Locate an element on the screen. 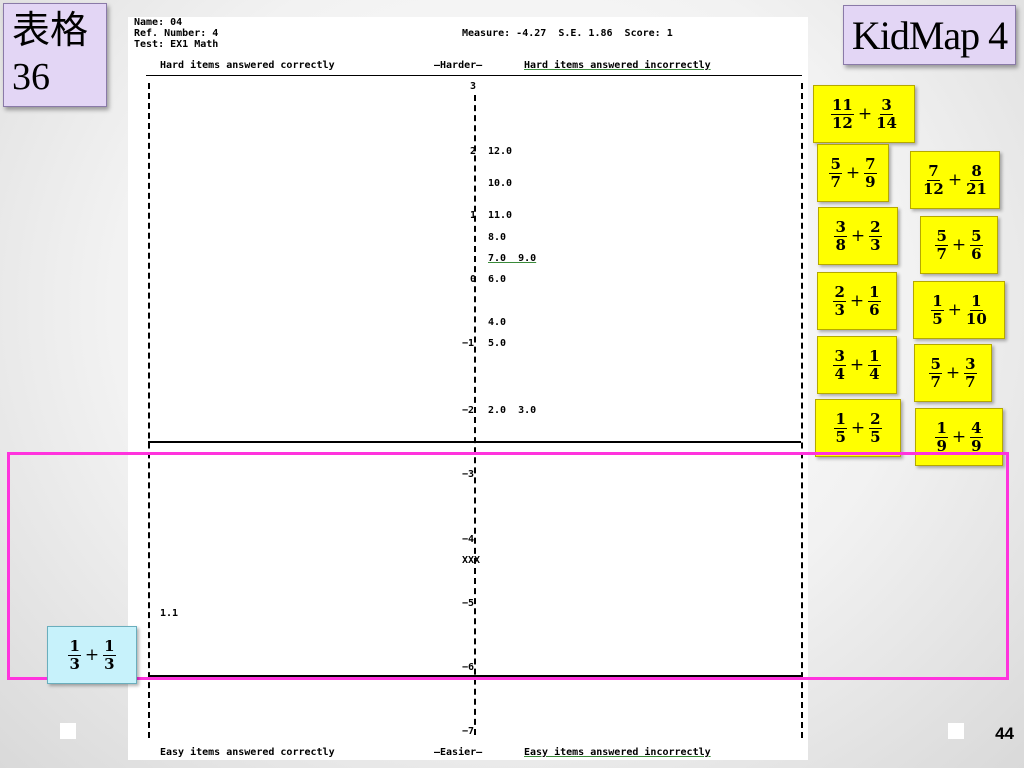 The height and width of the screenshot is (768, 1024). tick-label: −2 is located at coordinates (468, 410).